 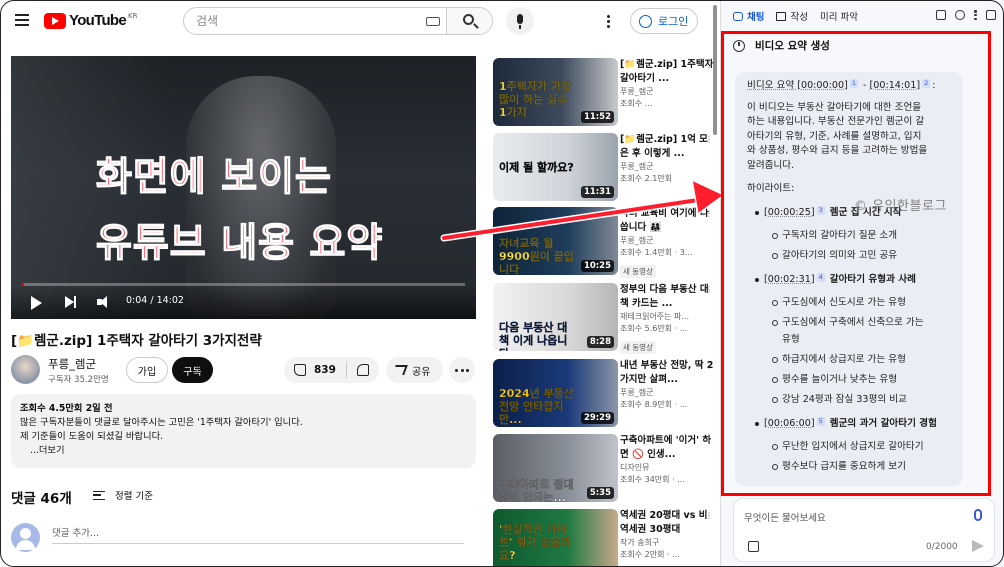 I want to click on overlay-caption-line2: 유튜브 내용 요약, so click(x=239, y=243).